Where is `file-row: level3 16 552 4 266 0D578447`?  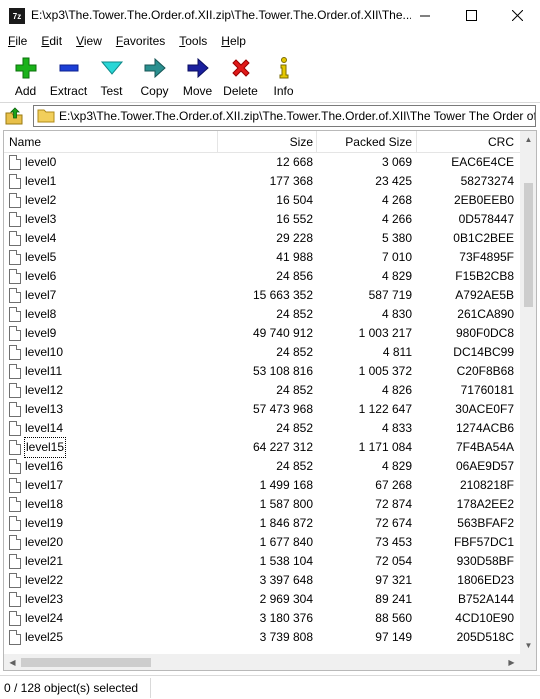 file-row: level3 16 552 4 266 0D578447 is located at coordinates (262, 219).